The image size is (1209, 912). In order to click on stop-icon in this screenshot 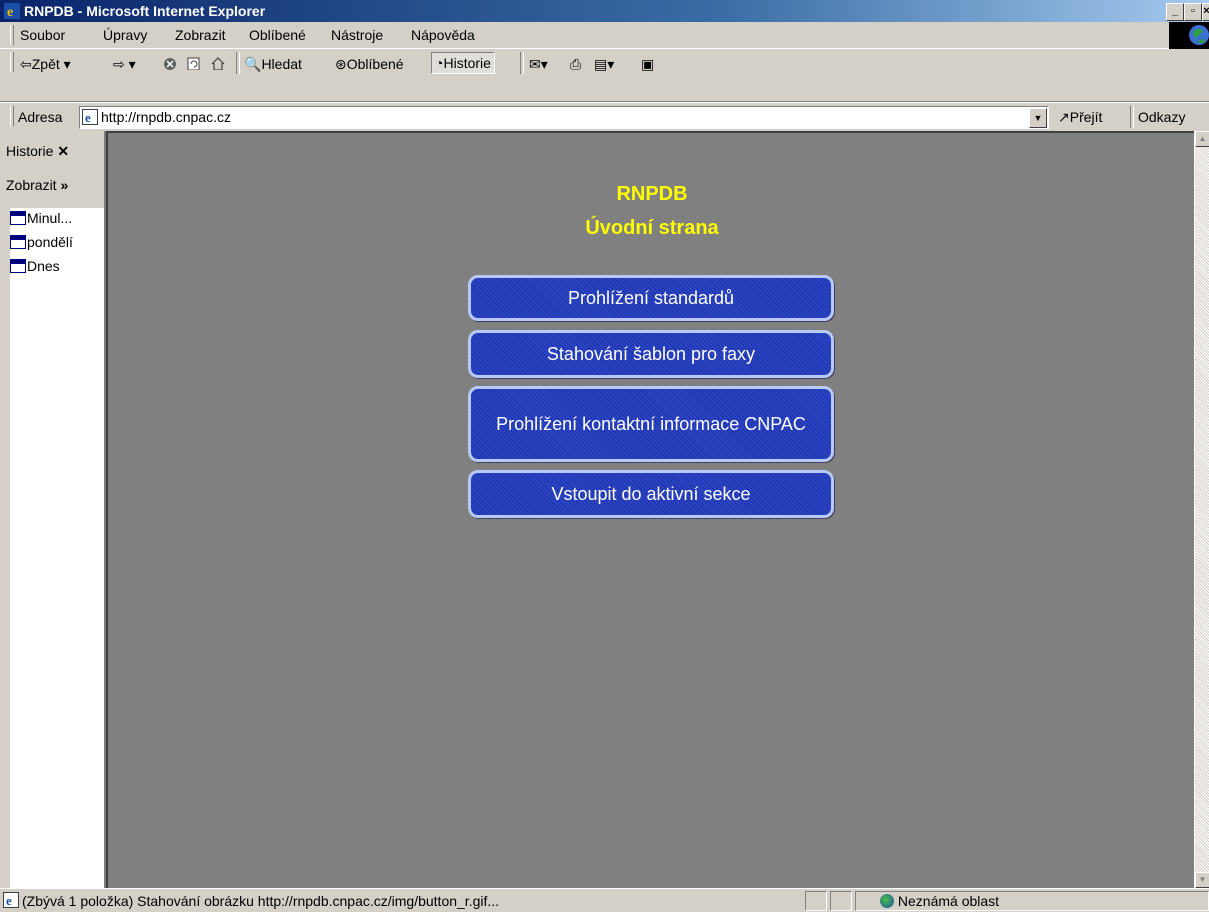, I will do `click(170, 64)`.